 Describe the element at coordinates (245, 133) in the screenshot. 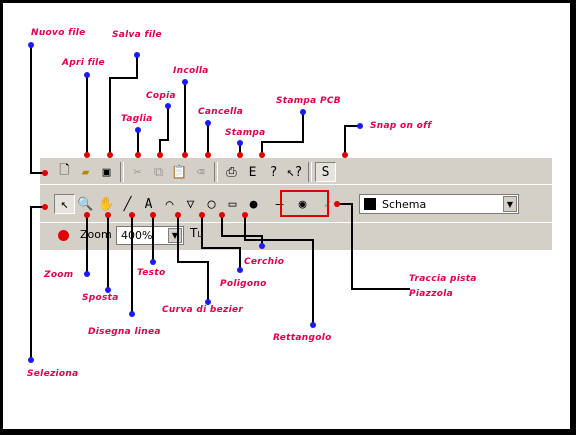

I see `callout-stampa: Stampa` at that location.